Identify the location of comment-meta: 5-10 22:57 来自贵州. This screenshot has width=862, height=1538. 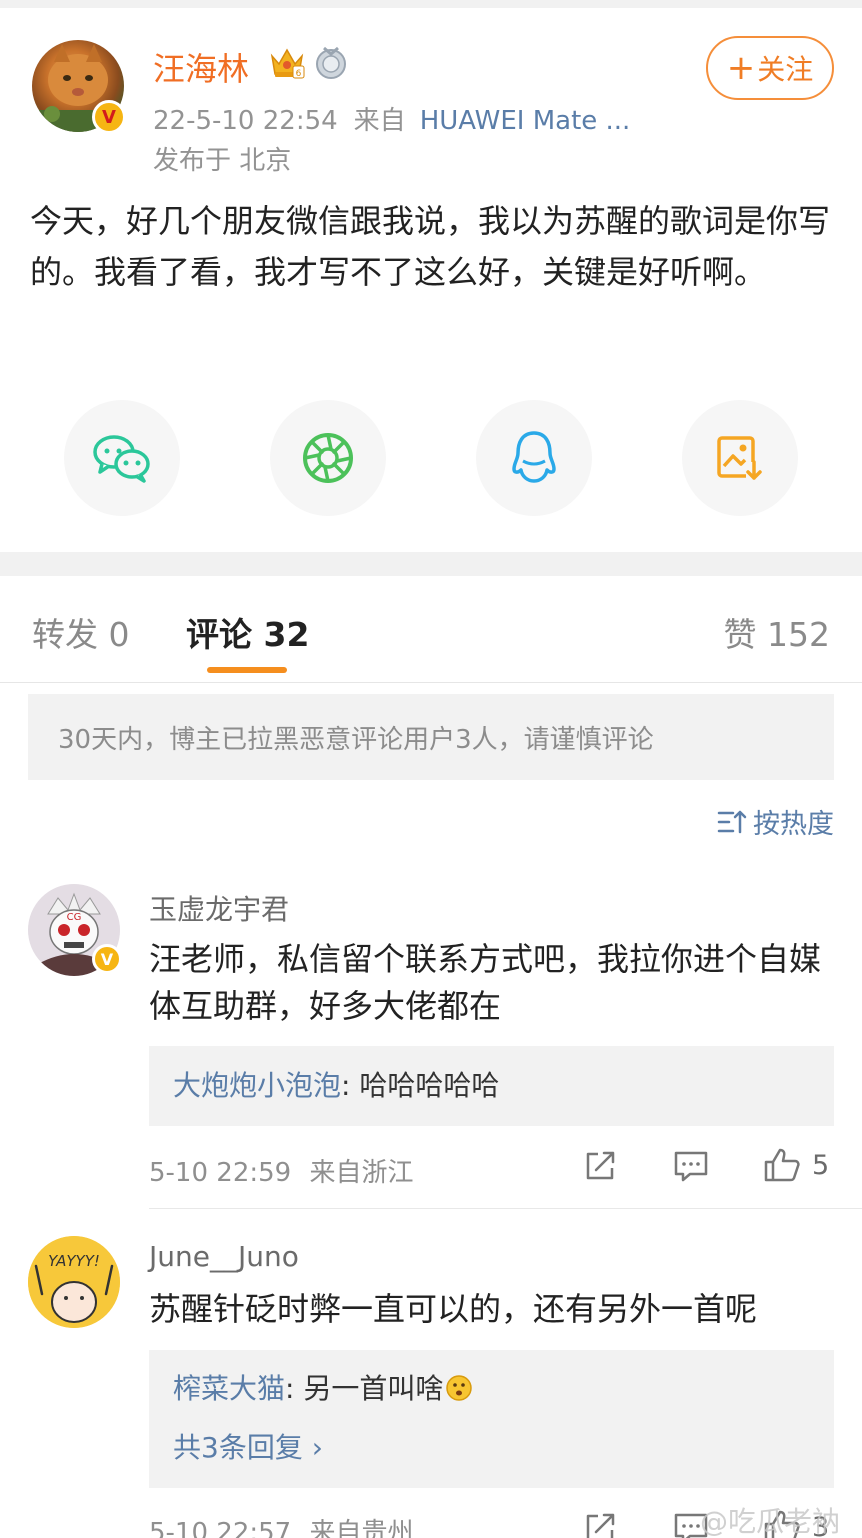
(281, 1525).